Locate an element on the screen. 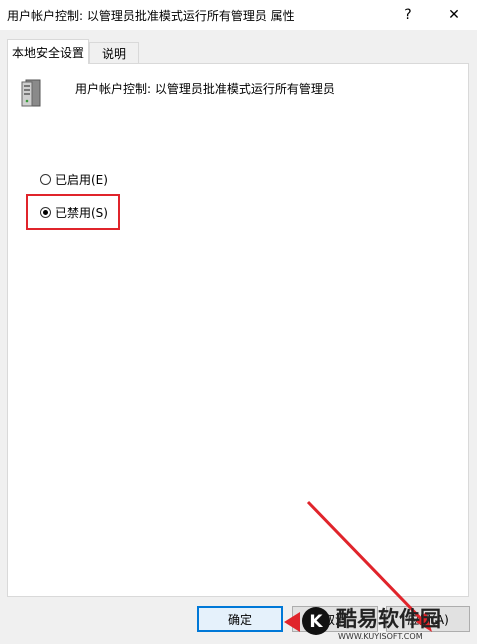 The image size is (477, 644). ok-button: 确定 is located at coordinates (240, 619).